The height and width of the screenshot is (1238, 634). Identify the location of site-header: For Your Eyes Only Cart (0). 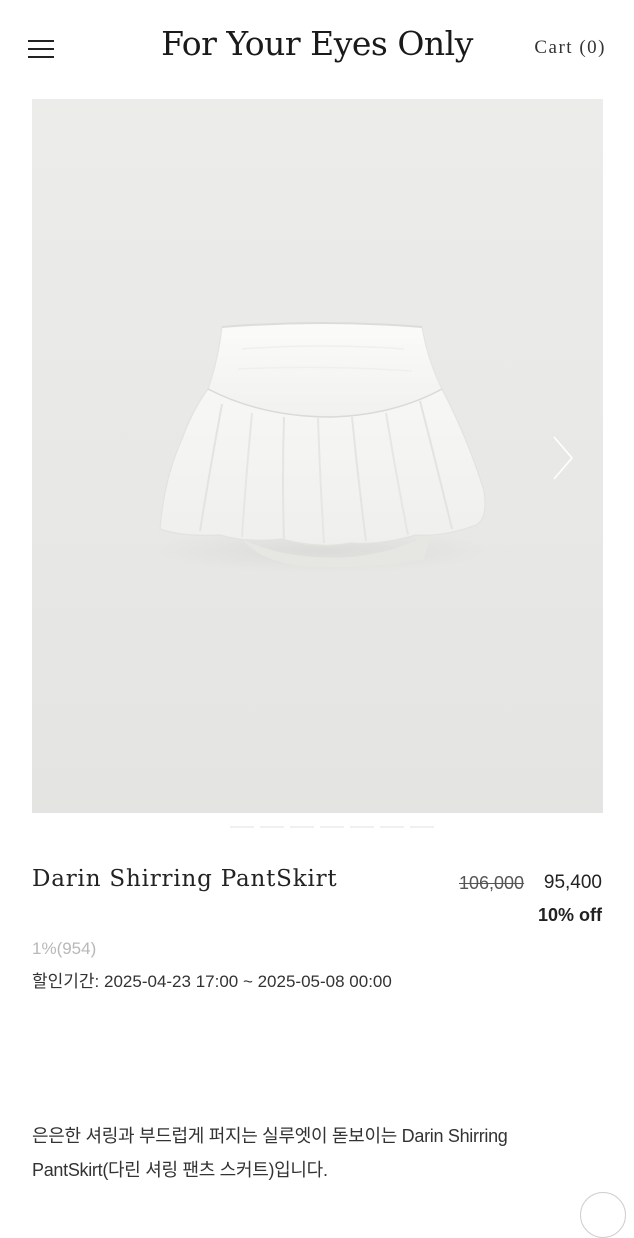
(317, 49).